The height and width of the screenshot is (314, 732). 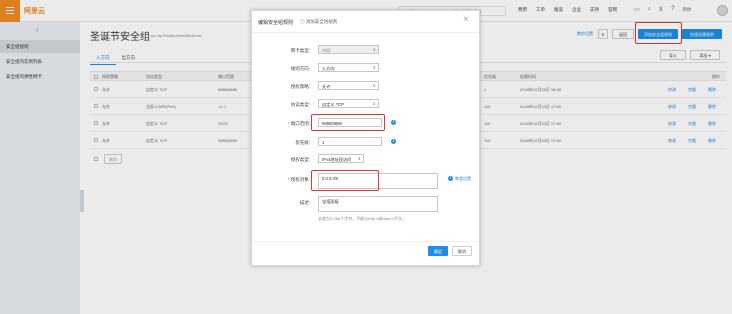 What do you see at coordinates (365, 32) in the screenshot?
I see `dialog-header-divider` at bounding box center [365, 32].